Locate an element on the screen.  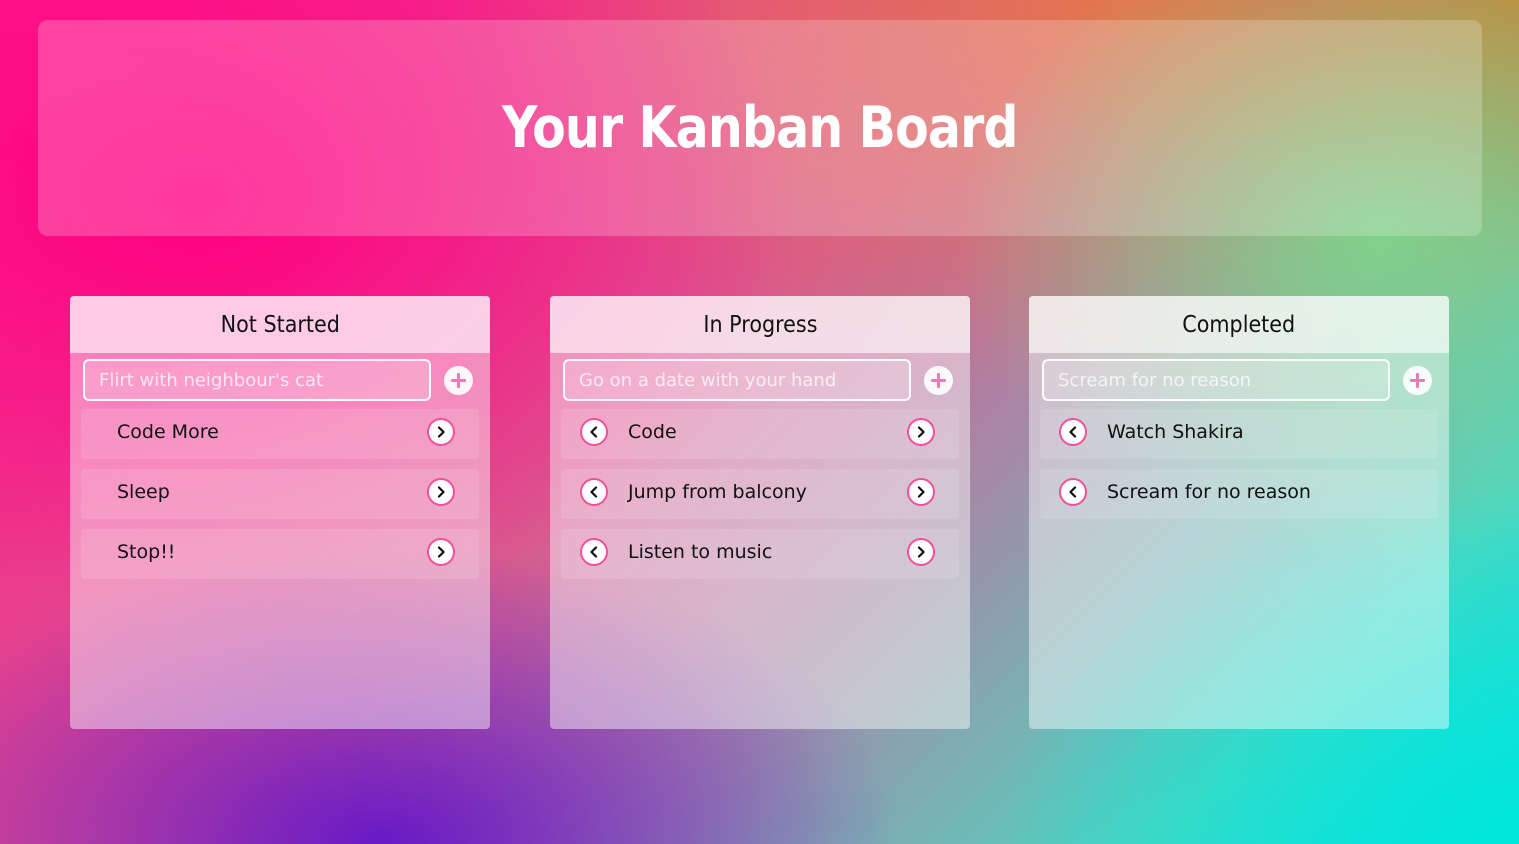
column-header: Completed is located at coordinates (1239, 324).